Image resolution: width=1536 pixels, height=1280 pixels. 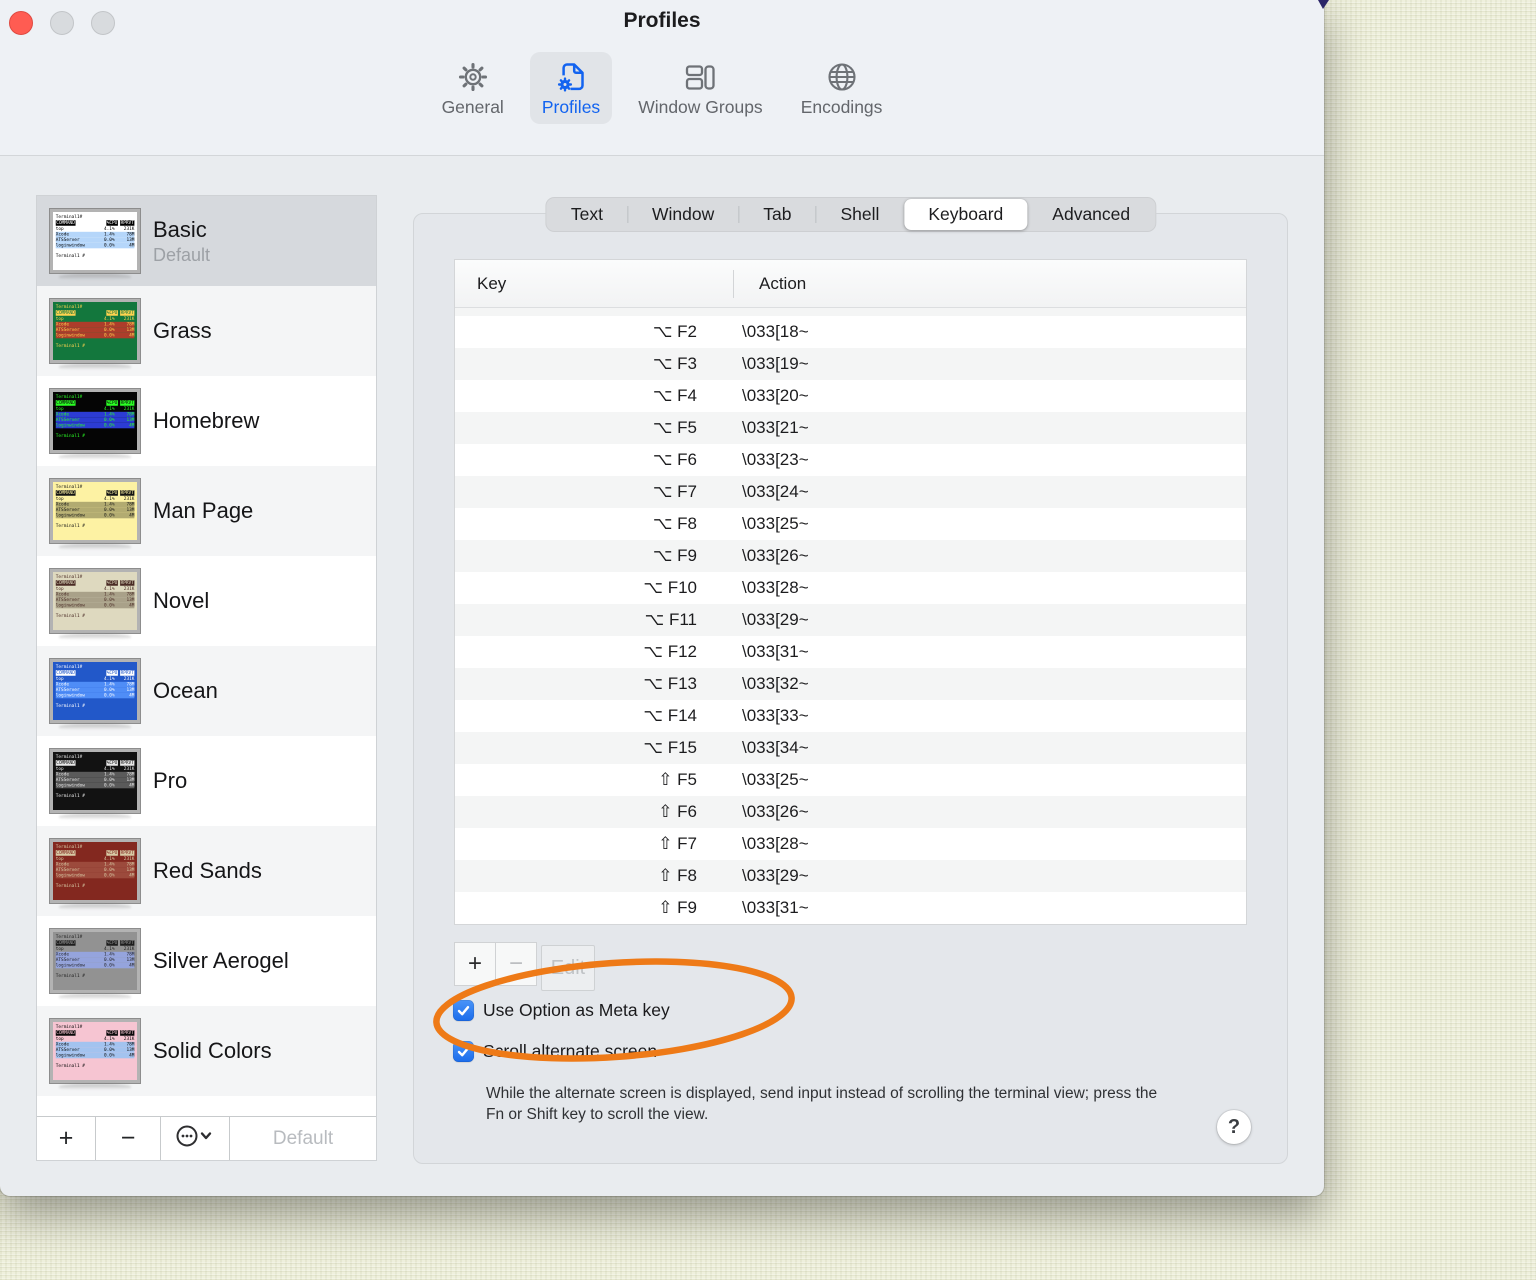 I want to click on key-cell: ⇧ F5, so click(x=677, y=779).